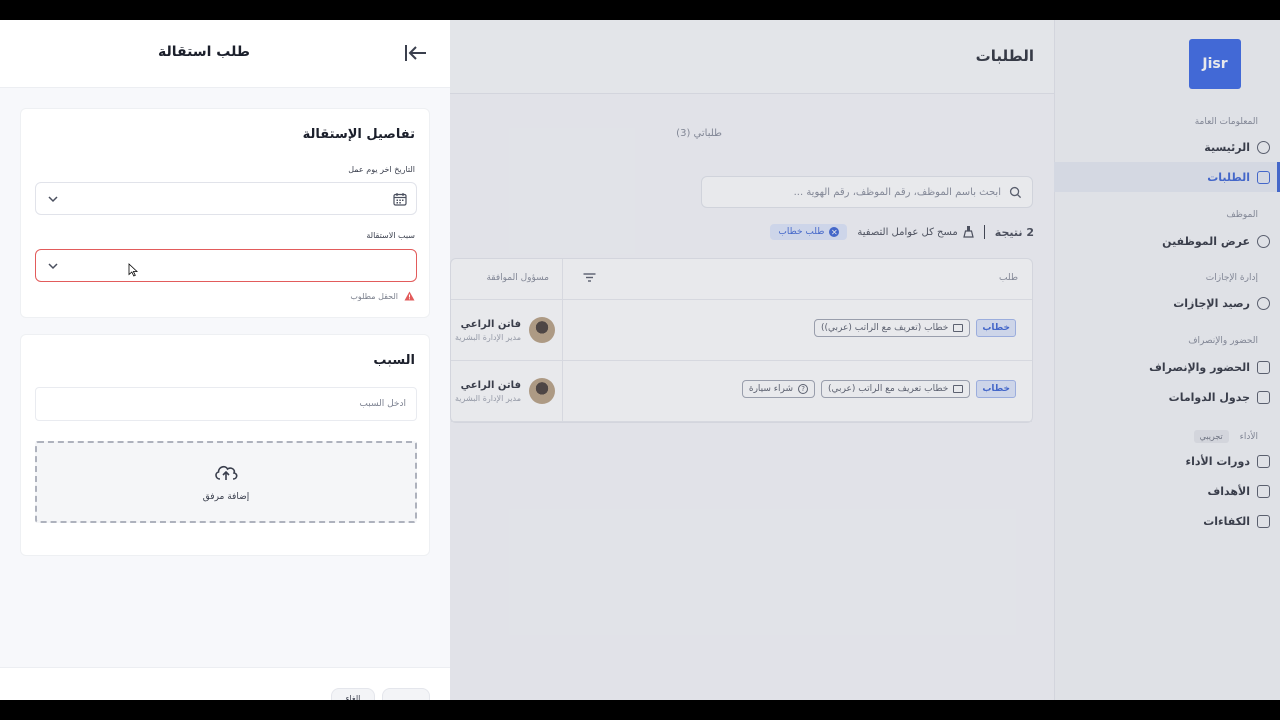 This screenshot has height=720, width=1280. I want to click on reason-placeholder: ادخل السبب, so click(382, 404).